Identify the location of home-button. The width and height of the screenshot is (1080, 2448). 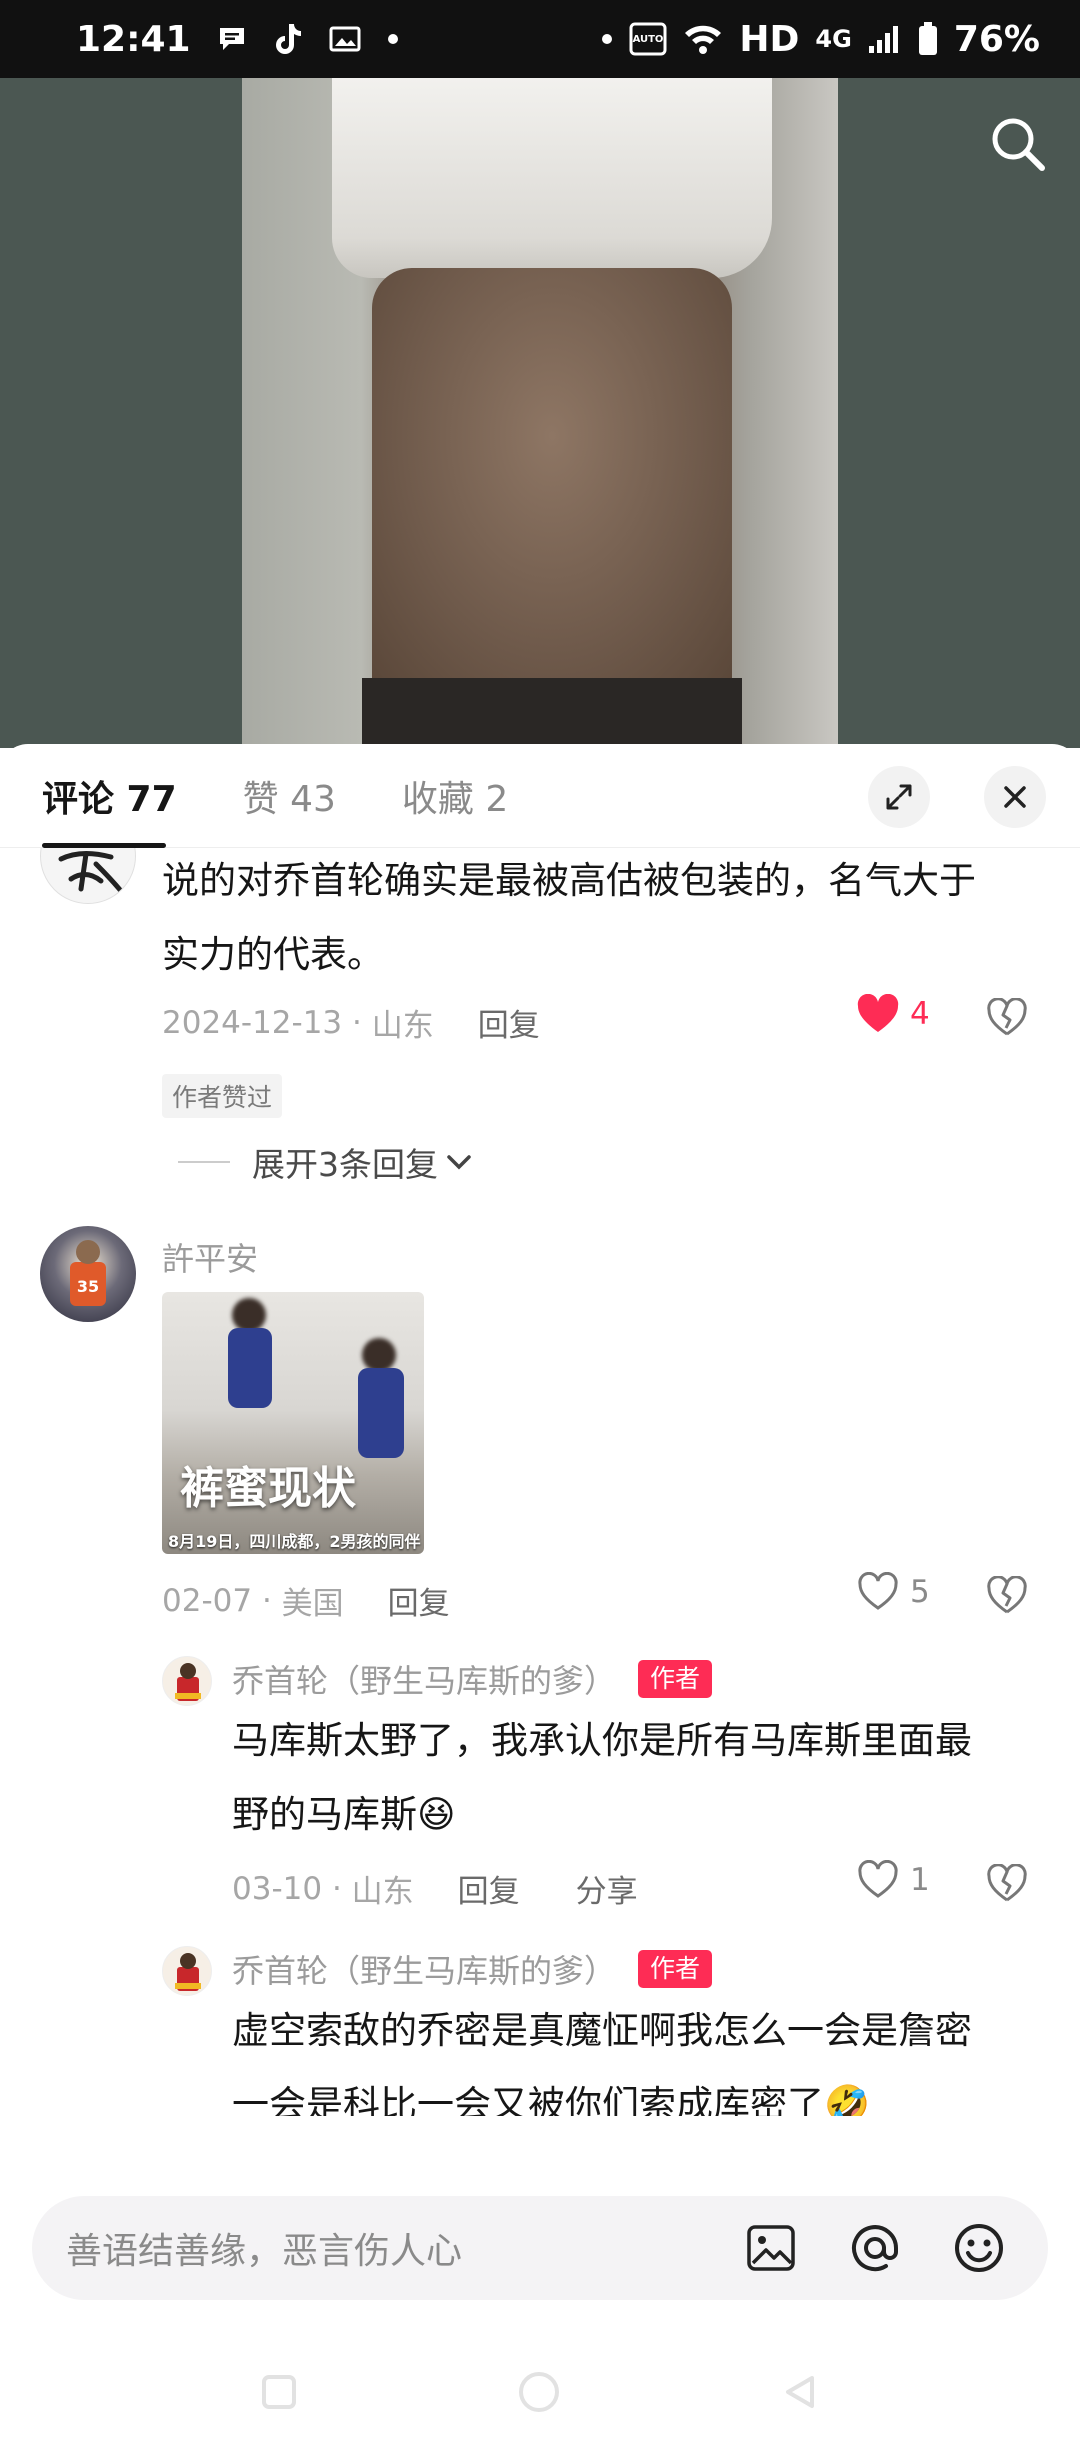
(539, 2394).